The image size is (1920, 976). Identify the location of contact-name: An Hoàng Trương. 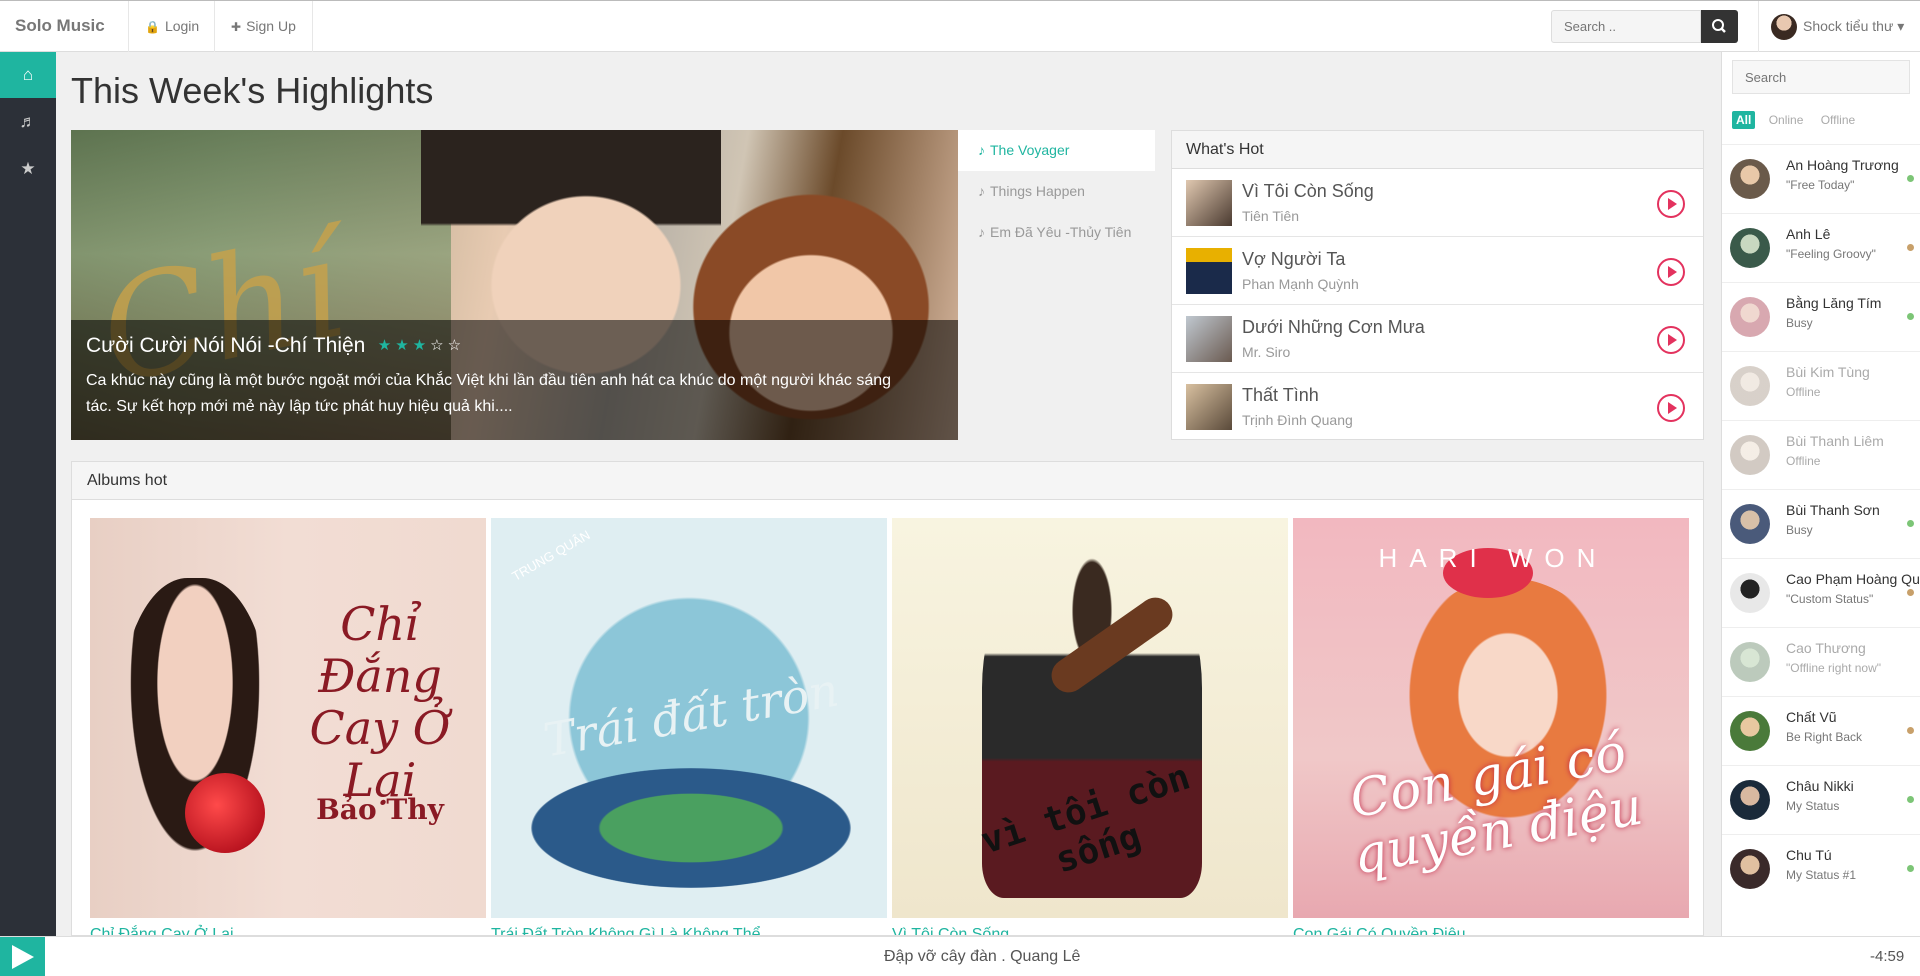
(1842, 165).